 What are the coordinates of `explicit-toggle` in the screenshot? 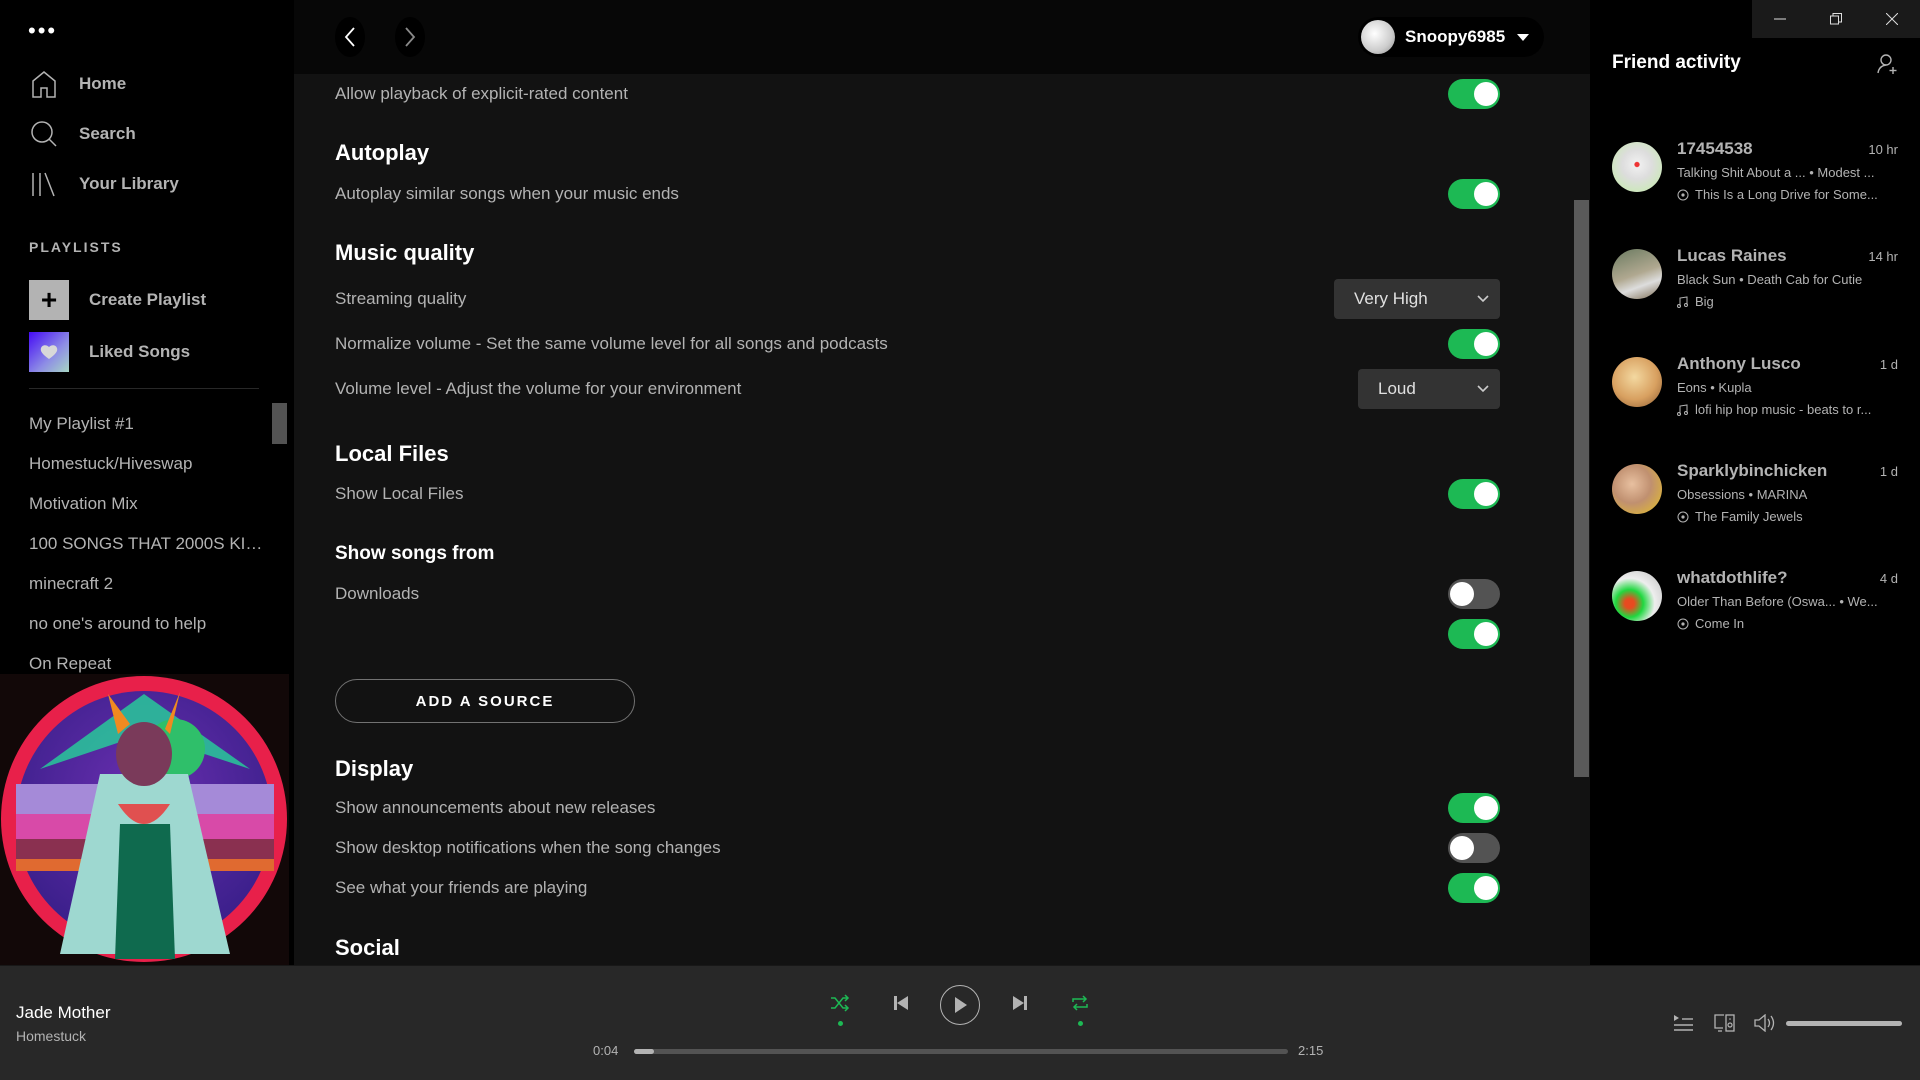 It's located at (1474, 94).